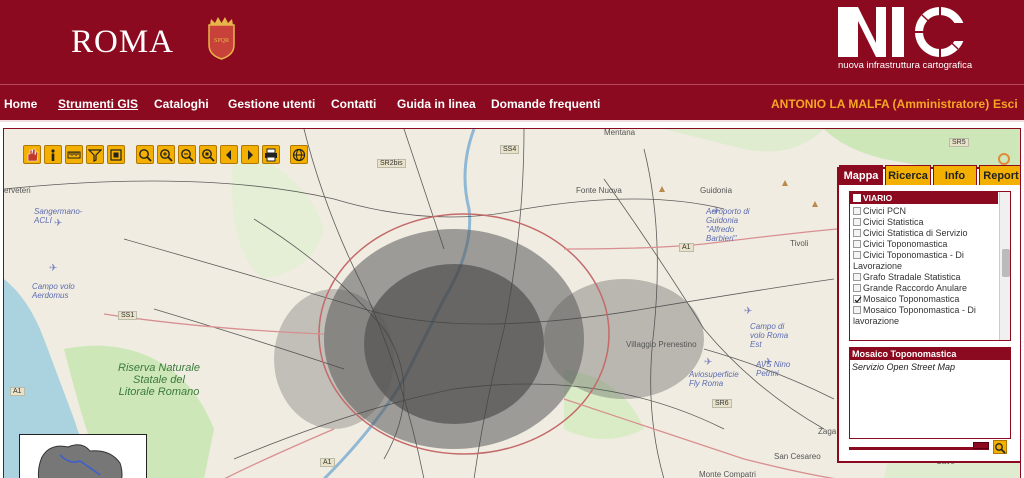 This screenshot has height=478, width=1024. What do you see at coordinates (955, 175) in the screenshot?
I see `tab-info: Info` at bounding box center [955, 175].